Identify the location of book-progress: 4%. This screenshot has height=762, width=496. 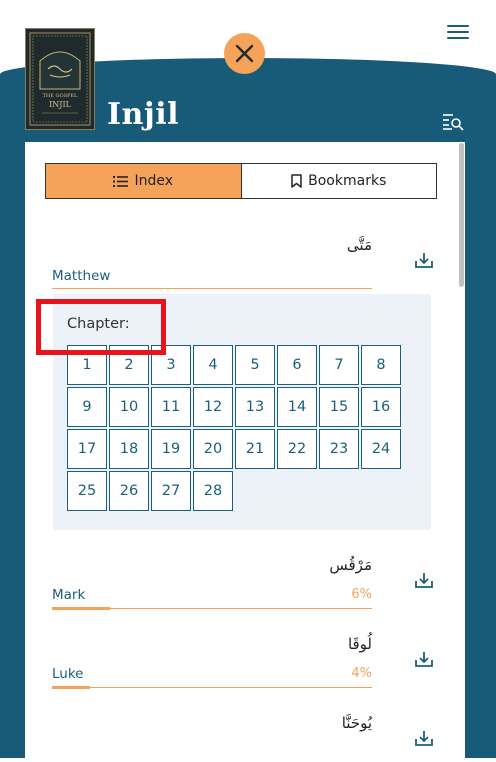
(361, 673).